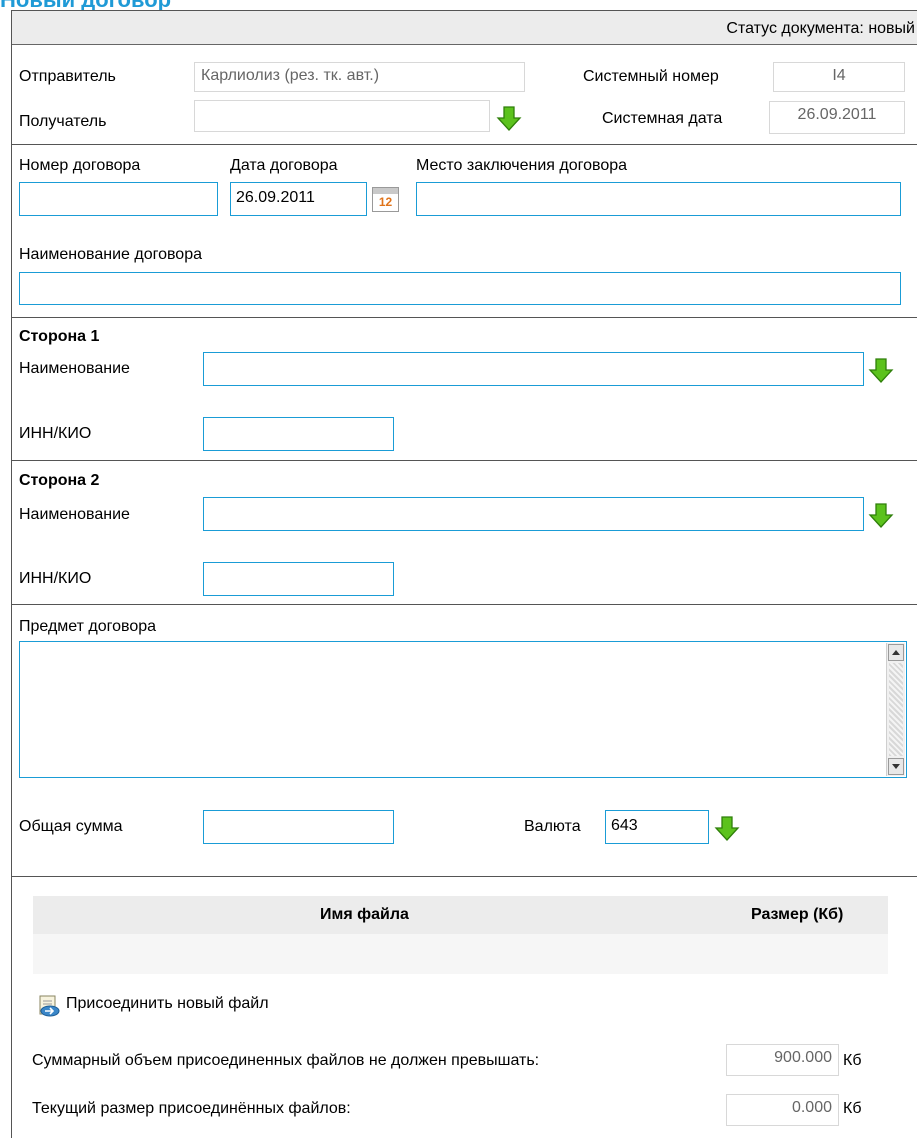 The height and width of the screenshot is (1138, 917). What do you see at coordinates (782, 1110) in the screenshot?
I see `current-size-field: 0.000` at bounding box center [782, 1110].